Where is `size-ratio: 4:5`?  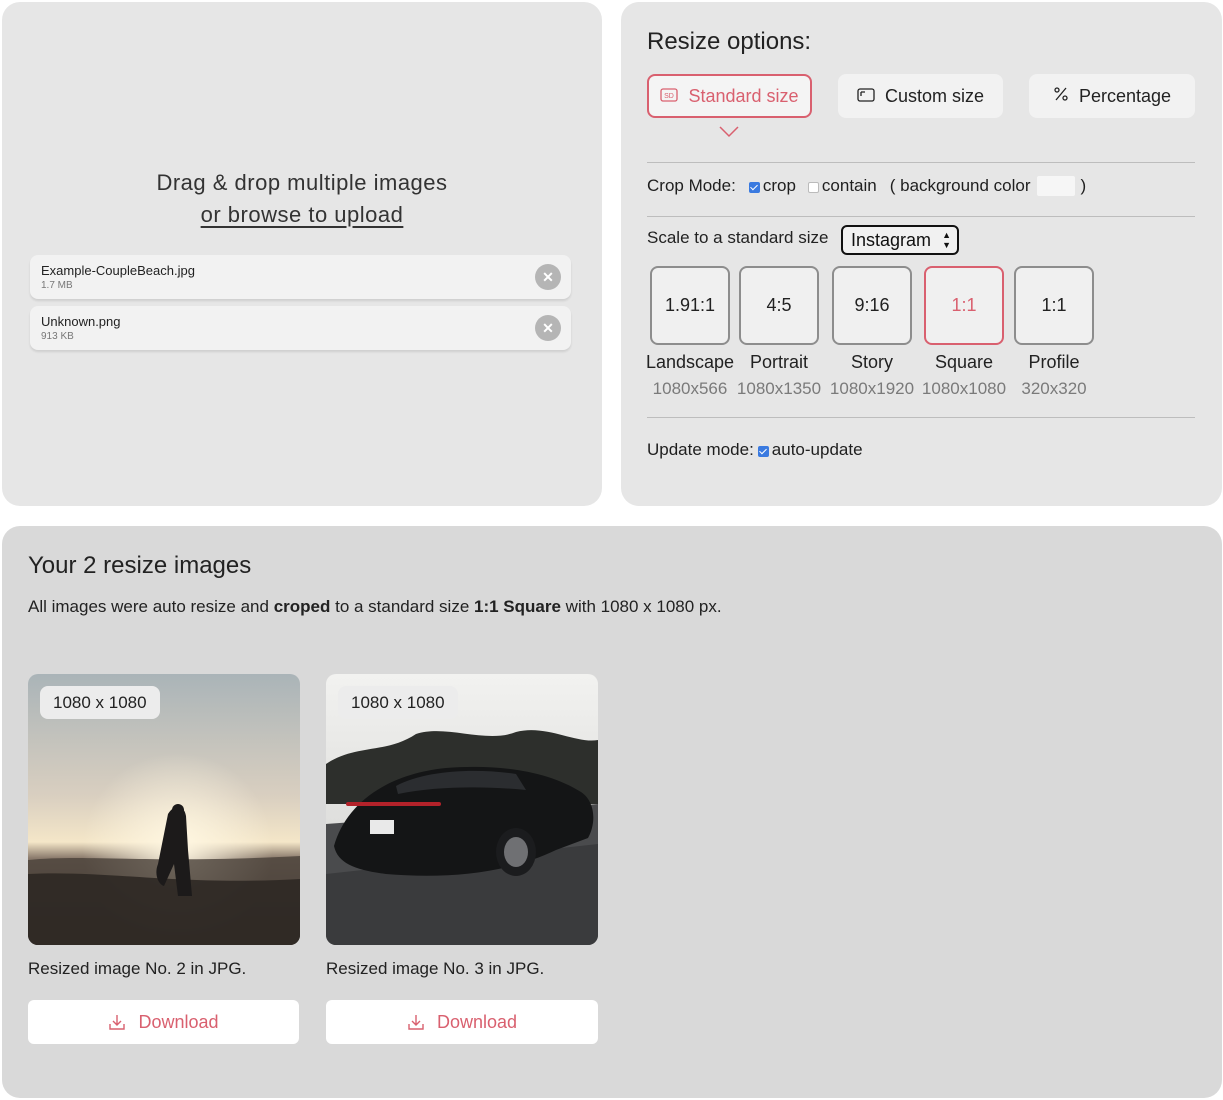 size-ratio: 4:5 is located at coordinates (779, 305).